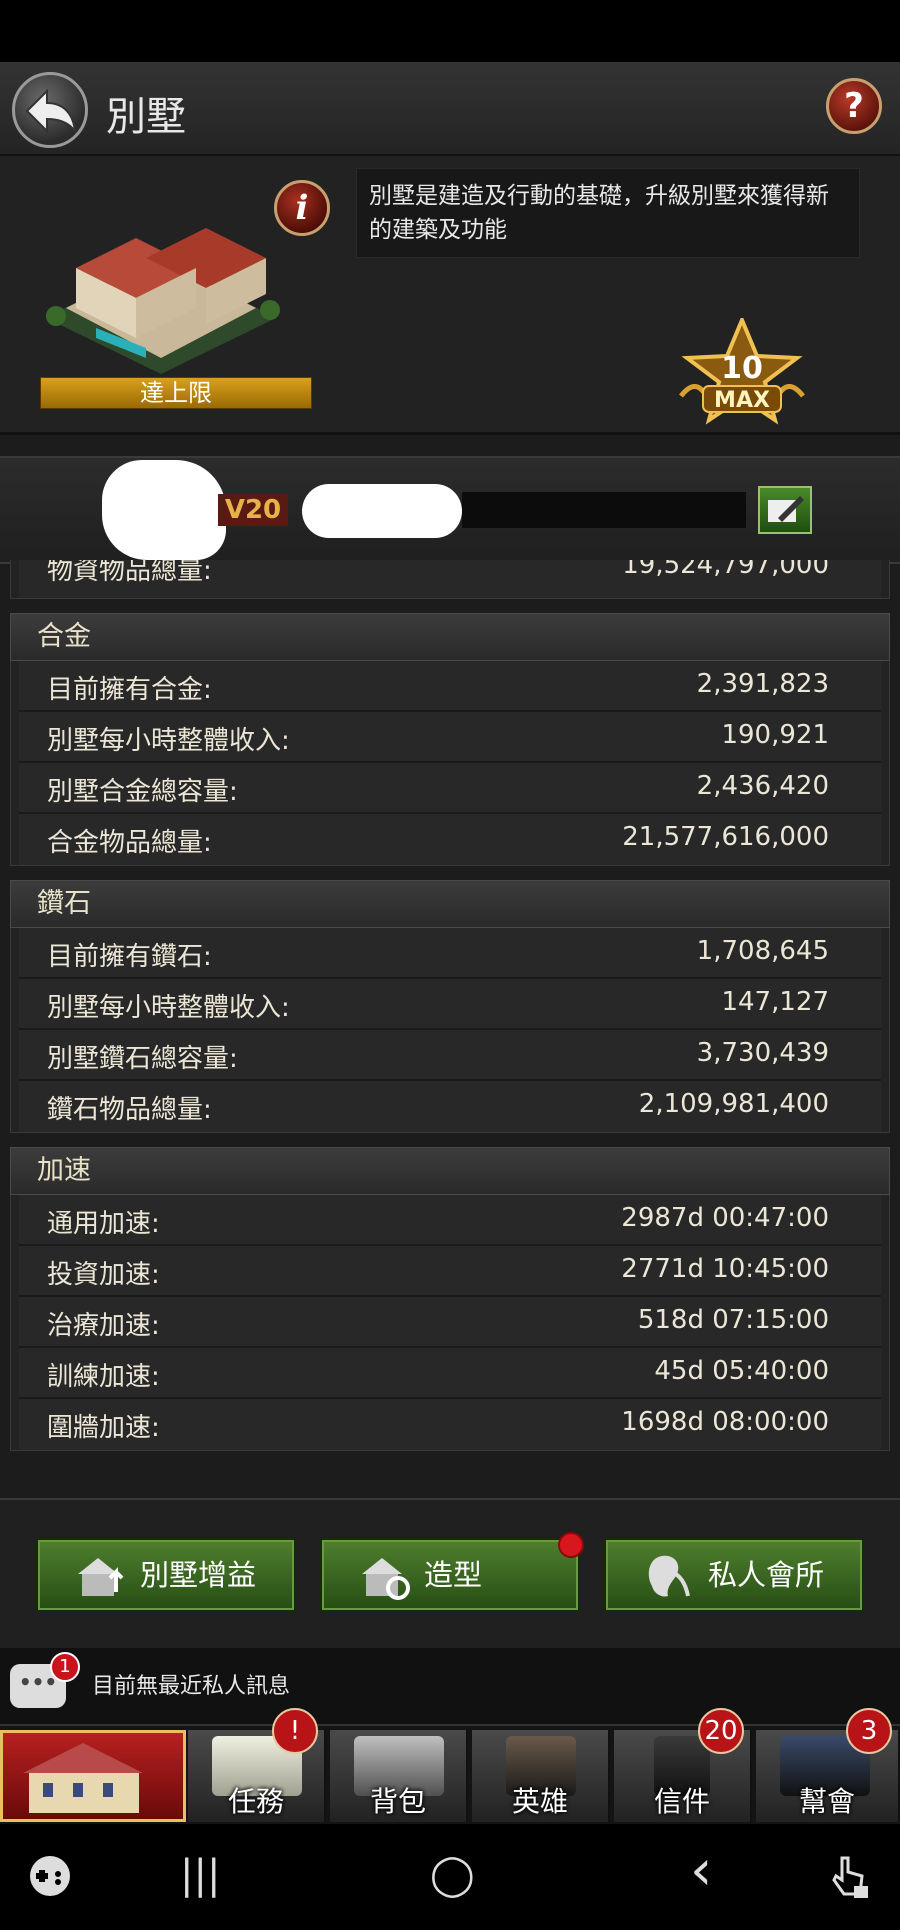 Image resolution: width=900 pixels, height=1930 pixels. I want to click on page-title: 別墅, so click(146, 117).